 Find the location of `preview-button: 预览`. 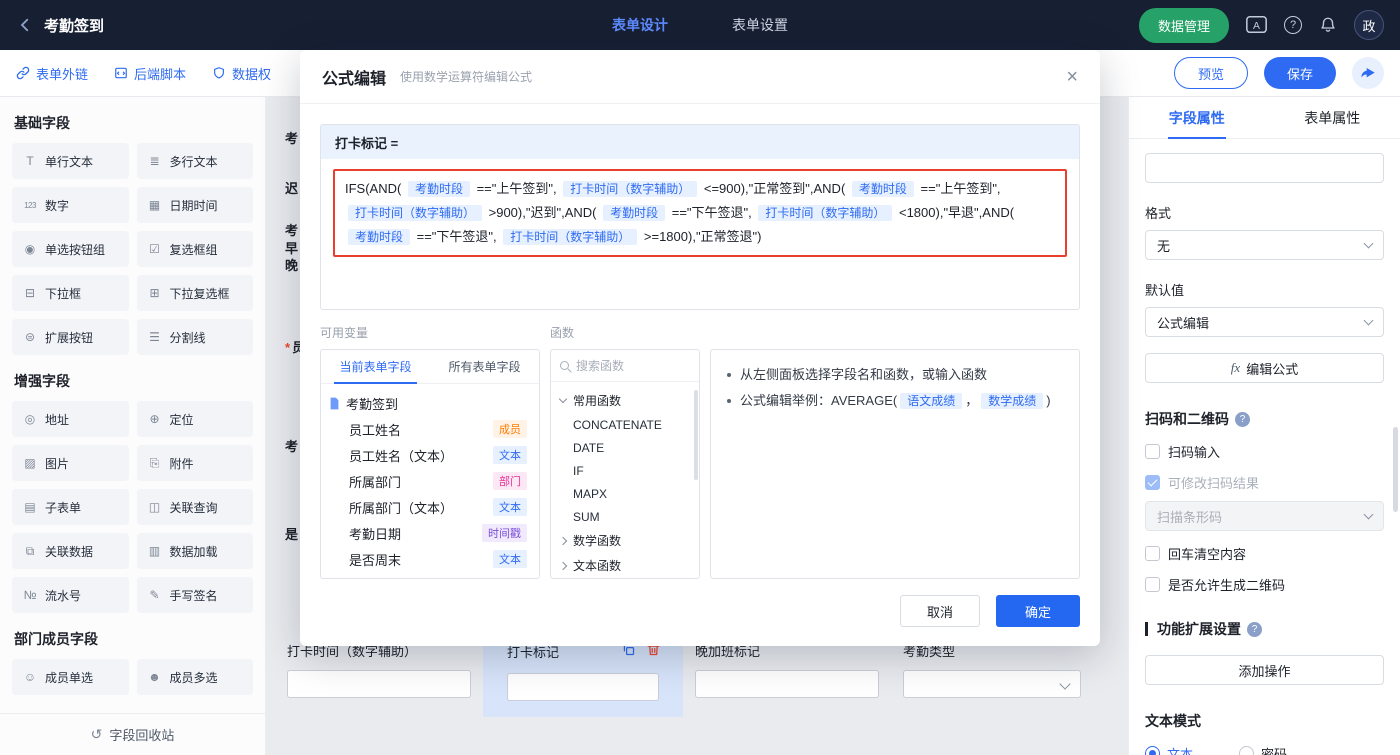

preview-button: 预览 is located at coordinates (1210, 73).